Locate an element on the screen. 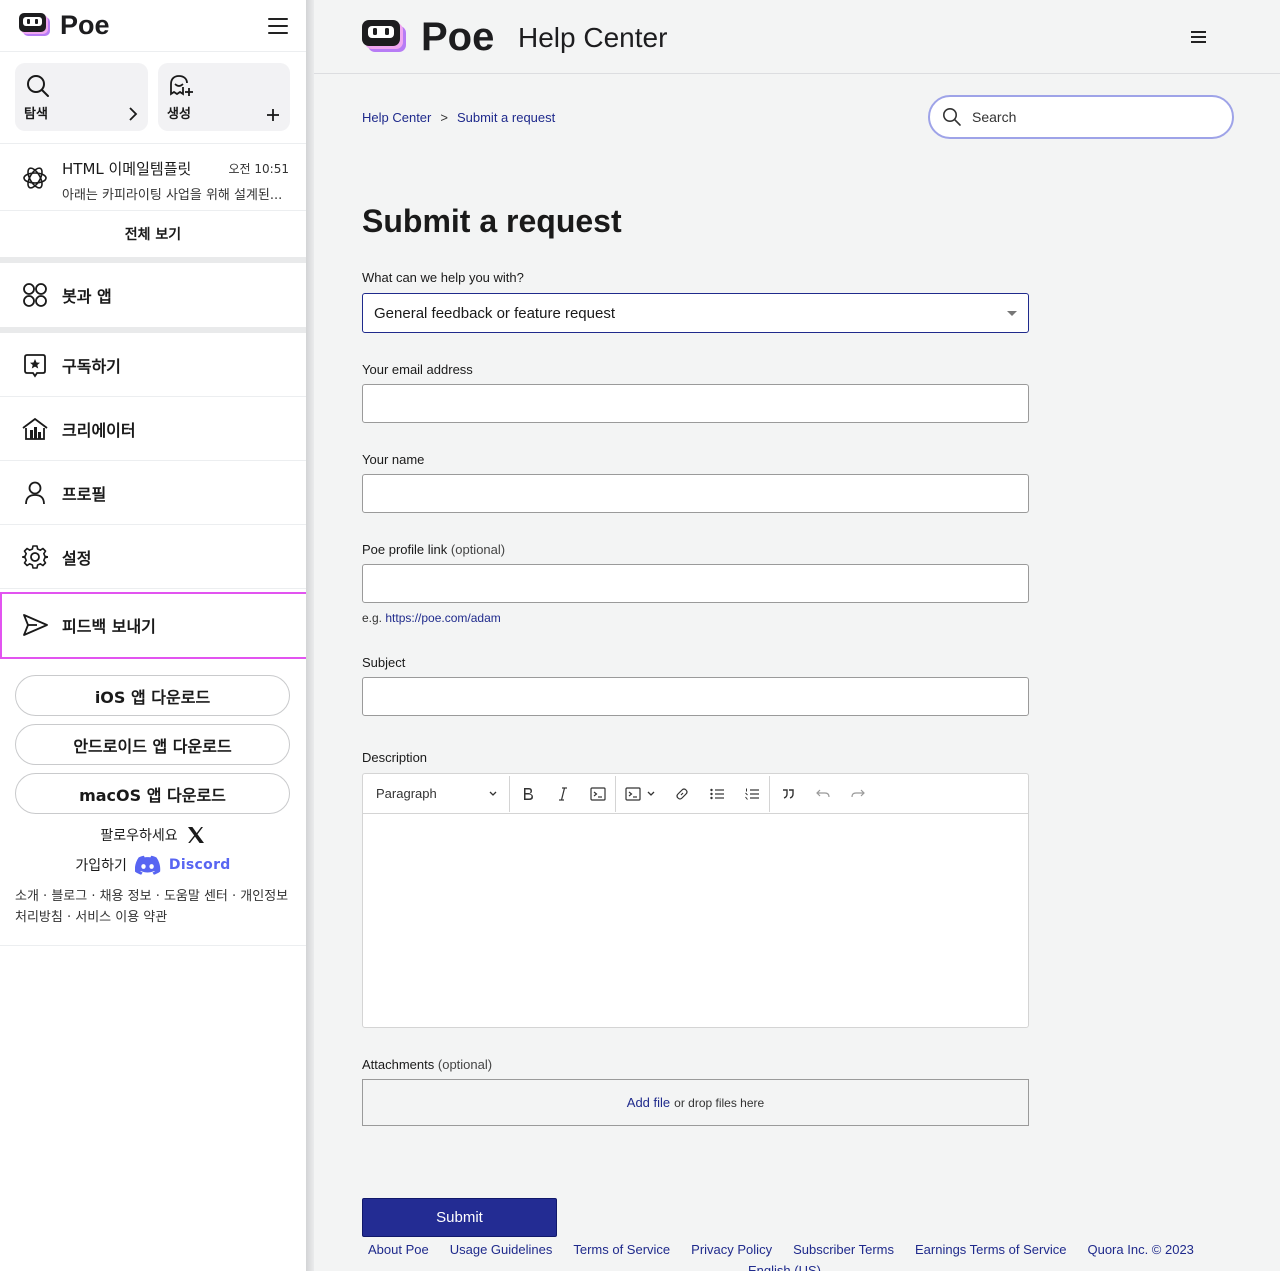  subject-field is located at coordinates (695, 696).